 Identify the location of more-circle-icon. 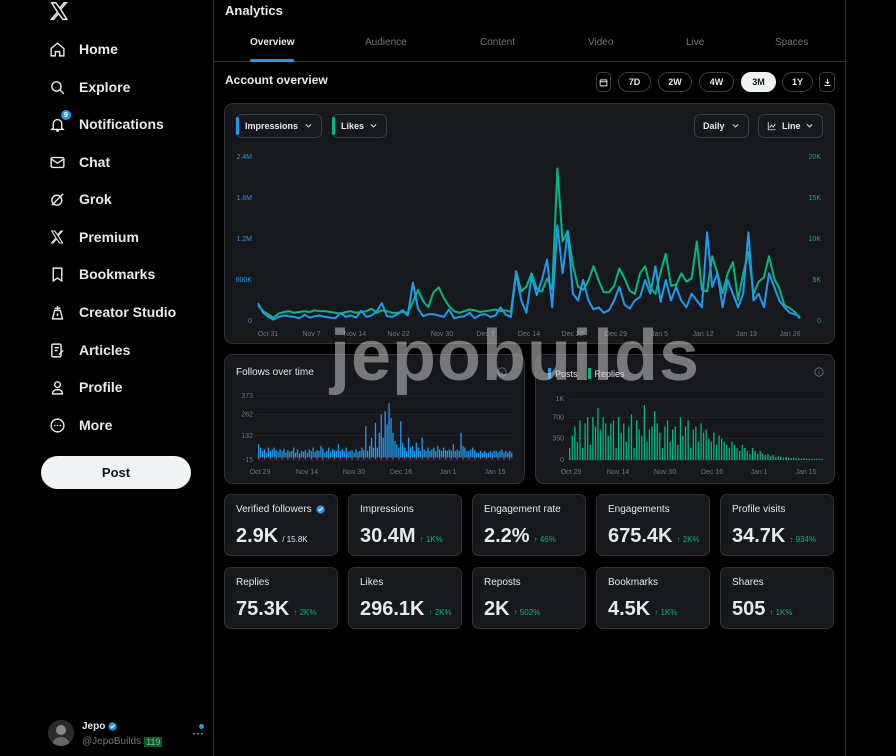
(57, 425).